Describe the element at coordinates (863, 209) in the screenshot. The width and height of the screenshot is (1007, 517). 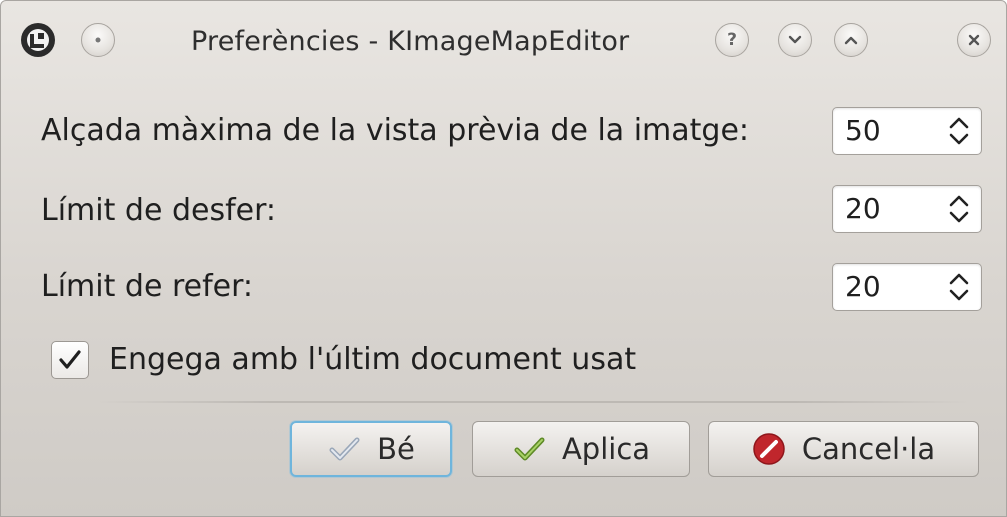
I see `undo-limit-value: 20` at that location.